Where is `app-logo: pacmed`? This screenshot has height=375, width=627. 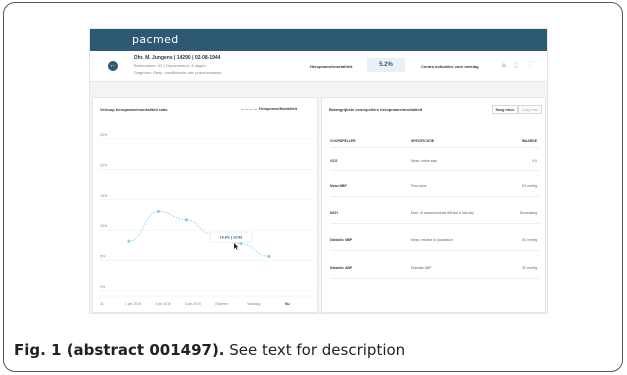
app-logo: pacmed is located at coordinates (155, 39).